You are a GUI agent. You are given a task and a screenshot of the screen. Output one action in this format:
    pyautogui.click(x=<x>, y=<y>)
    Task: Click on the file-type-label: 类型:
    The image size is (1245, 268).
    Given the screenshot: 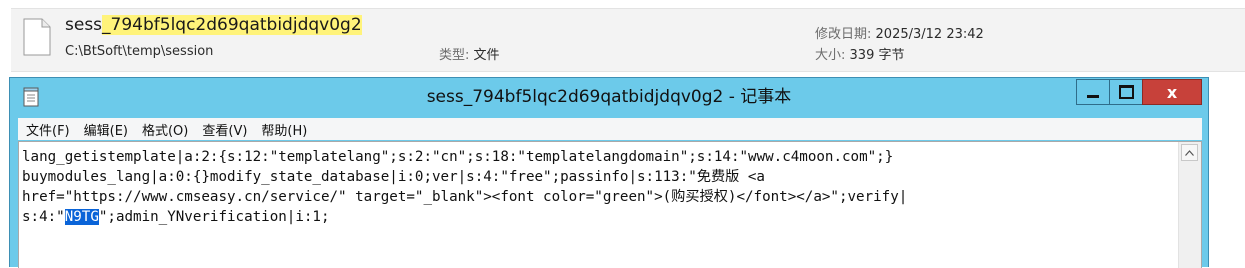 What is the action you would take?
    pyautogui.click(x=454, y=55)
    